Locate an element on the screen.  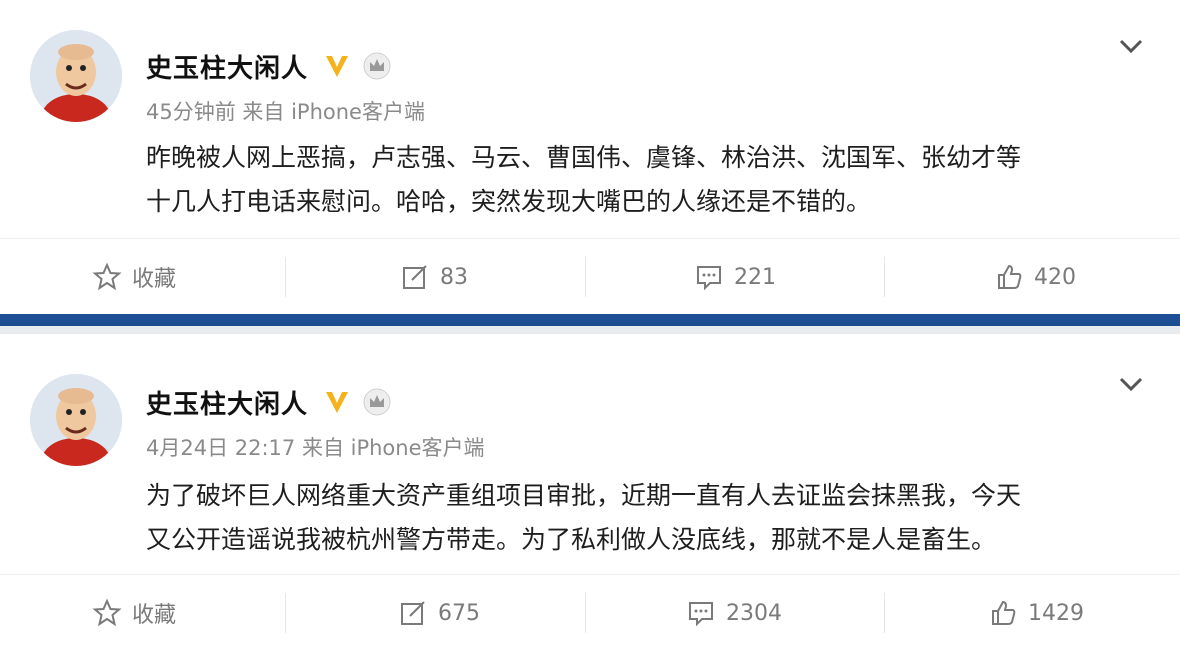
repost-count: 675 is located at coordinates (459, 613).